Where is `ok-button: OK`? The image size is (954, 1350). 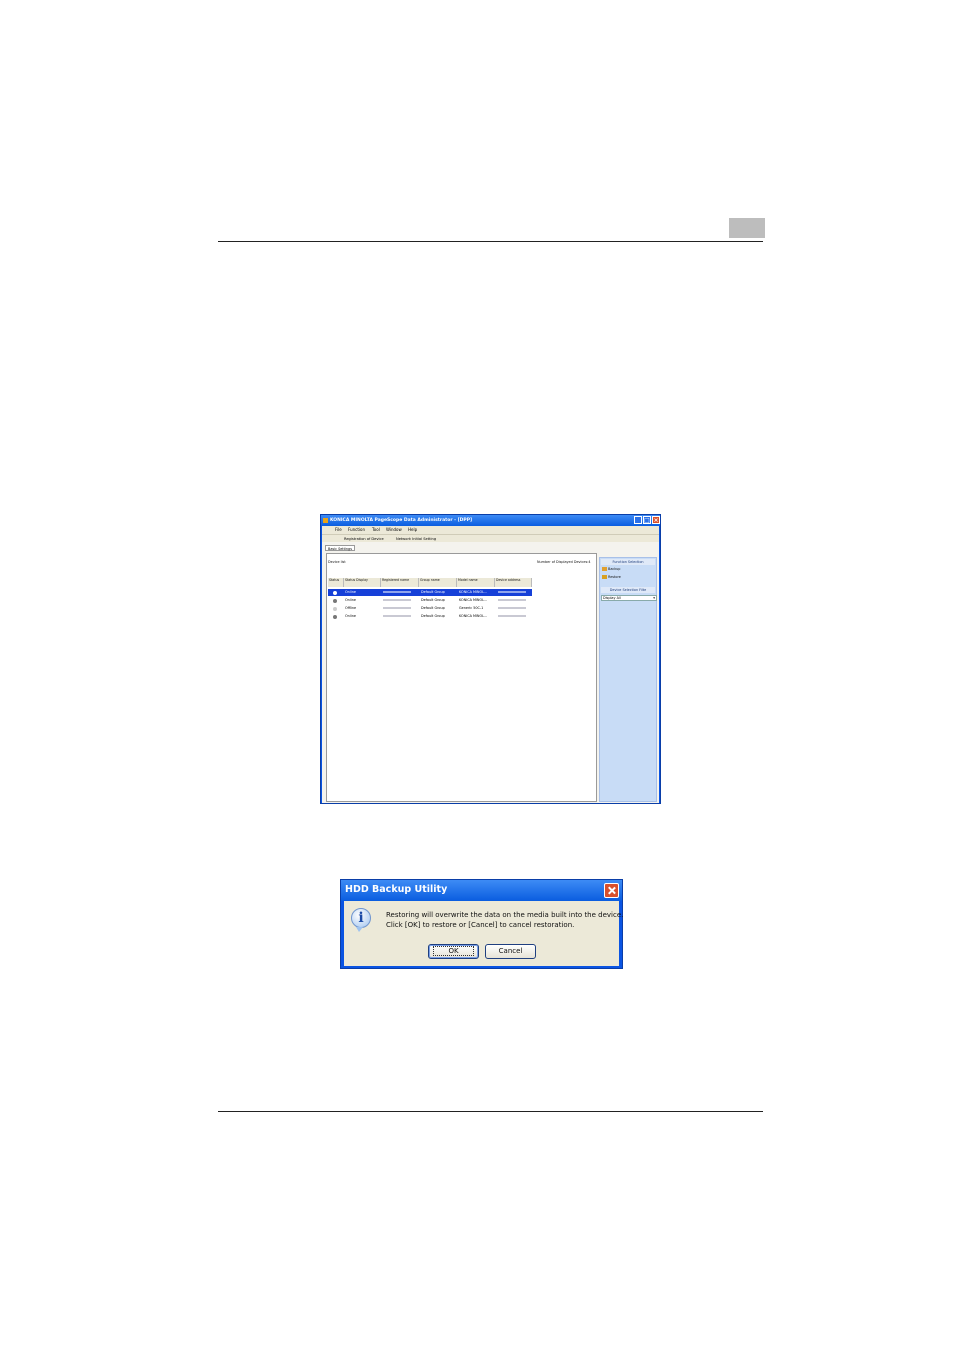
ok-button: OK is located at coordinates (453, 951).